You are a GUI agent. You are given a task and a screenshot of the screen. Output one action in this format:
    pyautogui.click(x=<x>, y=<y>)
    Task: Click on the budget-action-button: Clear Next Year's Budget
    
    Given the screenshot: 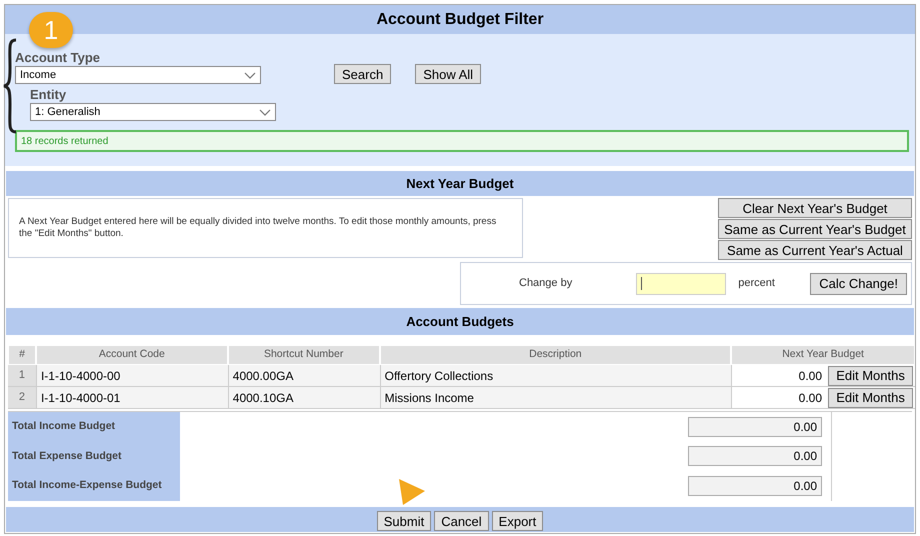 What is the action you would take?
    pyautogui.click(x=815, y=208)
    